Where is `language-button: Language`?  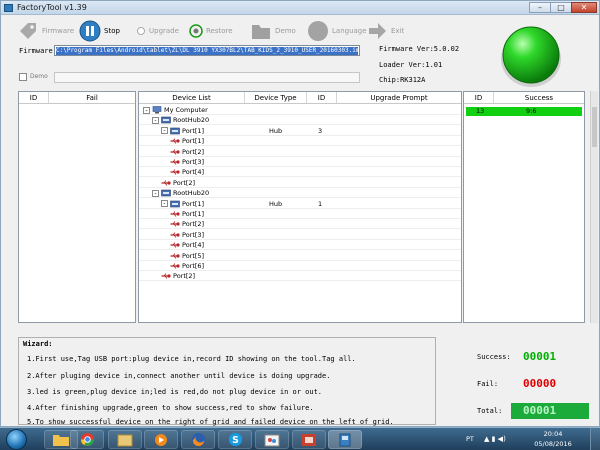
language-button: Language is located at coordinates (337, 31).